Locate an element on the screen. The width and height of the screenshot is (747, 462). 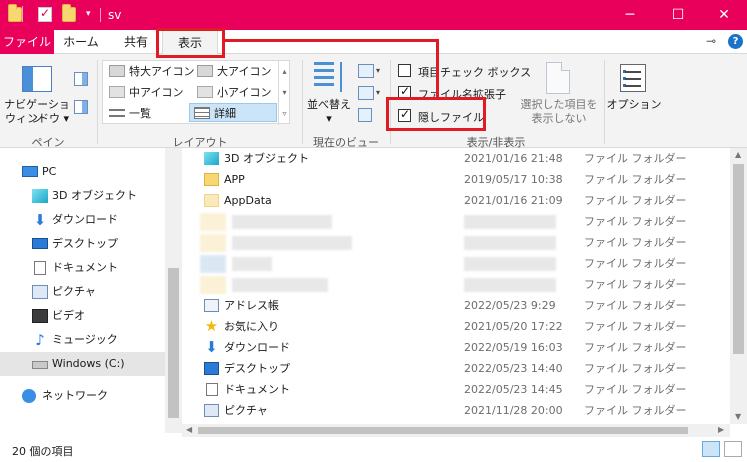
group-by-icon is located at coordinates (366, 71).